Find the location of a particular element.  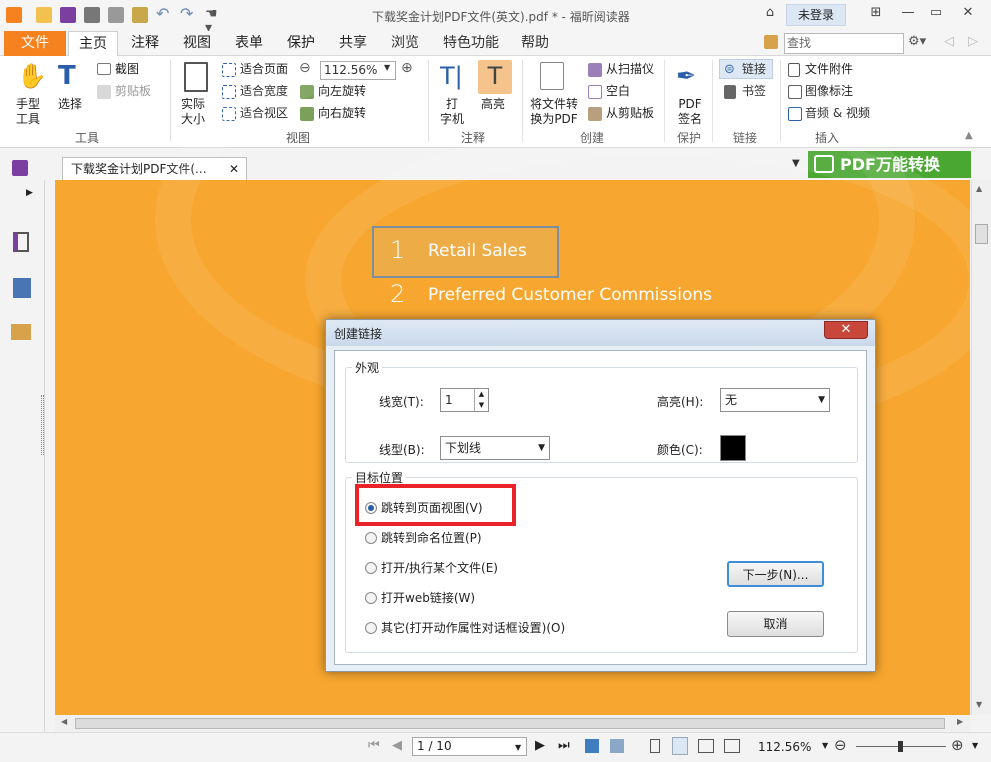

actual-size-icon is located at coordinates (196, 77).